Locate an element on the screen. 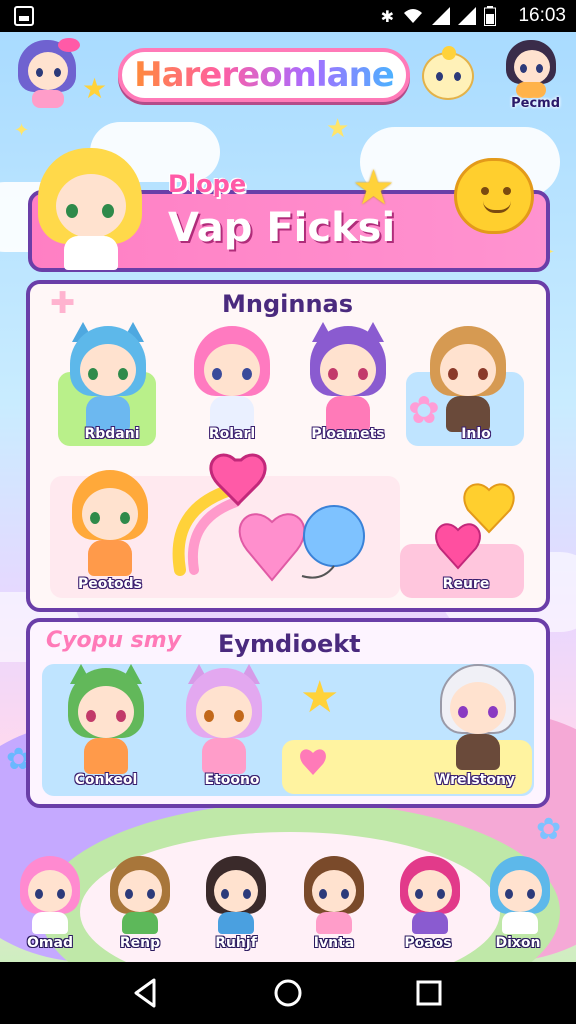  app-logo: Harereomlane is located at coordinates (264, 75).